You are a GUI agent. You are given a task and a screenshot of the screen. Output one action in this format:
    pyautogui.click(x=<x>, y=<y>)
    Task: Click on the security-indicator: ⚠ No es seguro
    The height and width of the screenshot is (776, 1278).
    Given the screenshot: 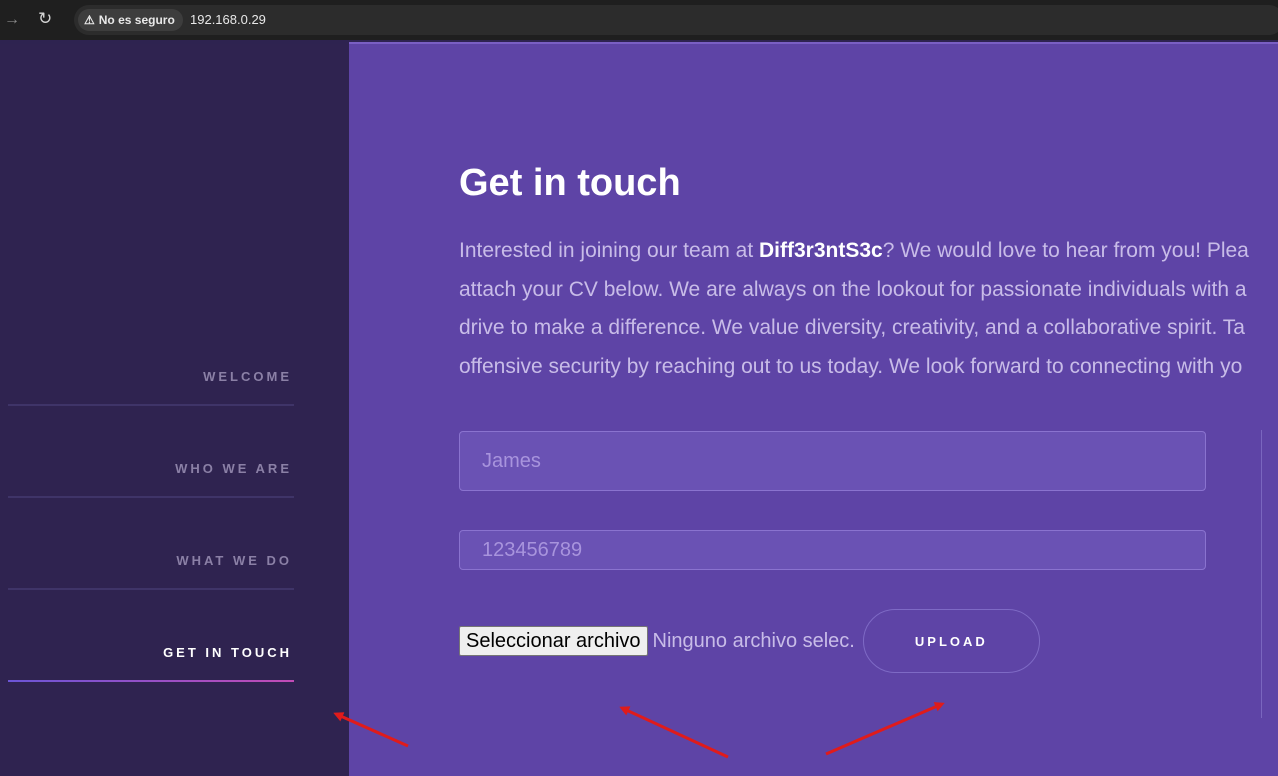 What is the action you would take?
    pyautogui.click(x=130, y=20)
    